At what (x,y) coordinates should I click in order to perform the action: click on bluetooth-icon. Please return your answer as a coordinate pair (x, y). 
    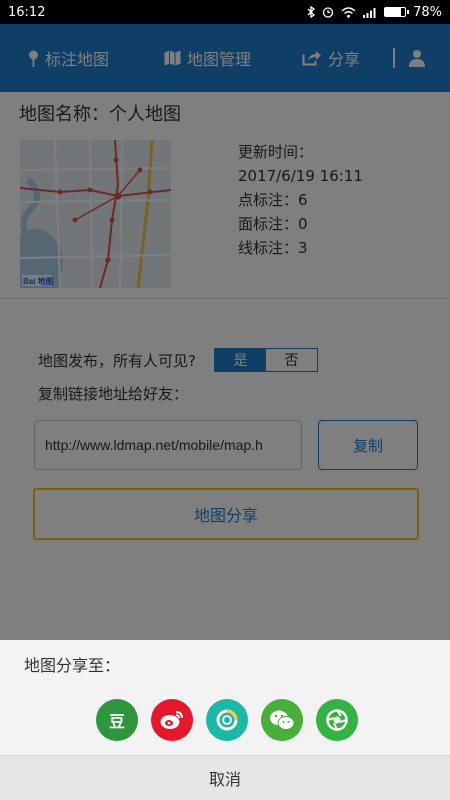
    Looking at the image, I should click on (311, 12).